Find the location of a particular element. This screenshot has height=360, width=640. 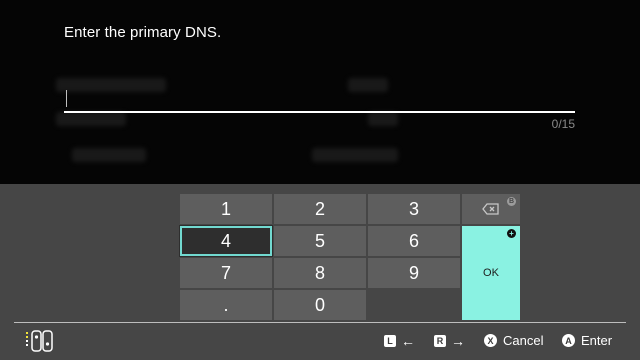

character-counter: 0/15 is located at coordinates (563, 124).